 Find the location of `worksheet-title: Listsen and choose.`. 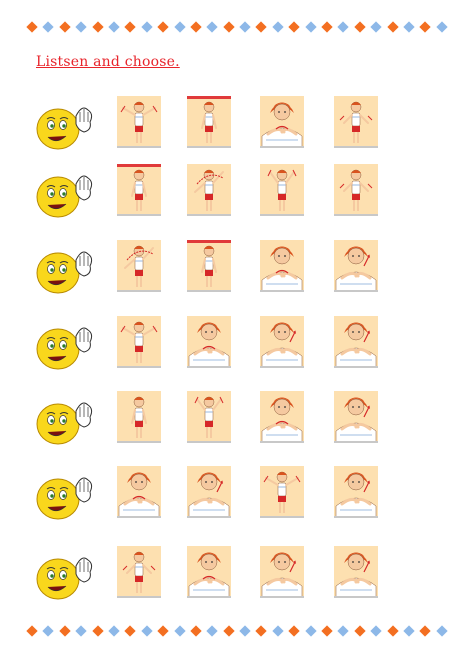

worksheet-title: Listsen and choose. is located at coordinates (108, 62).